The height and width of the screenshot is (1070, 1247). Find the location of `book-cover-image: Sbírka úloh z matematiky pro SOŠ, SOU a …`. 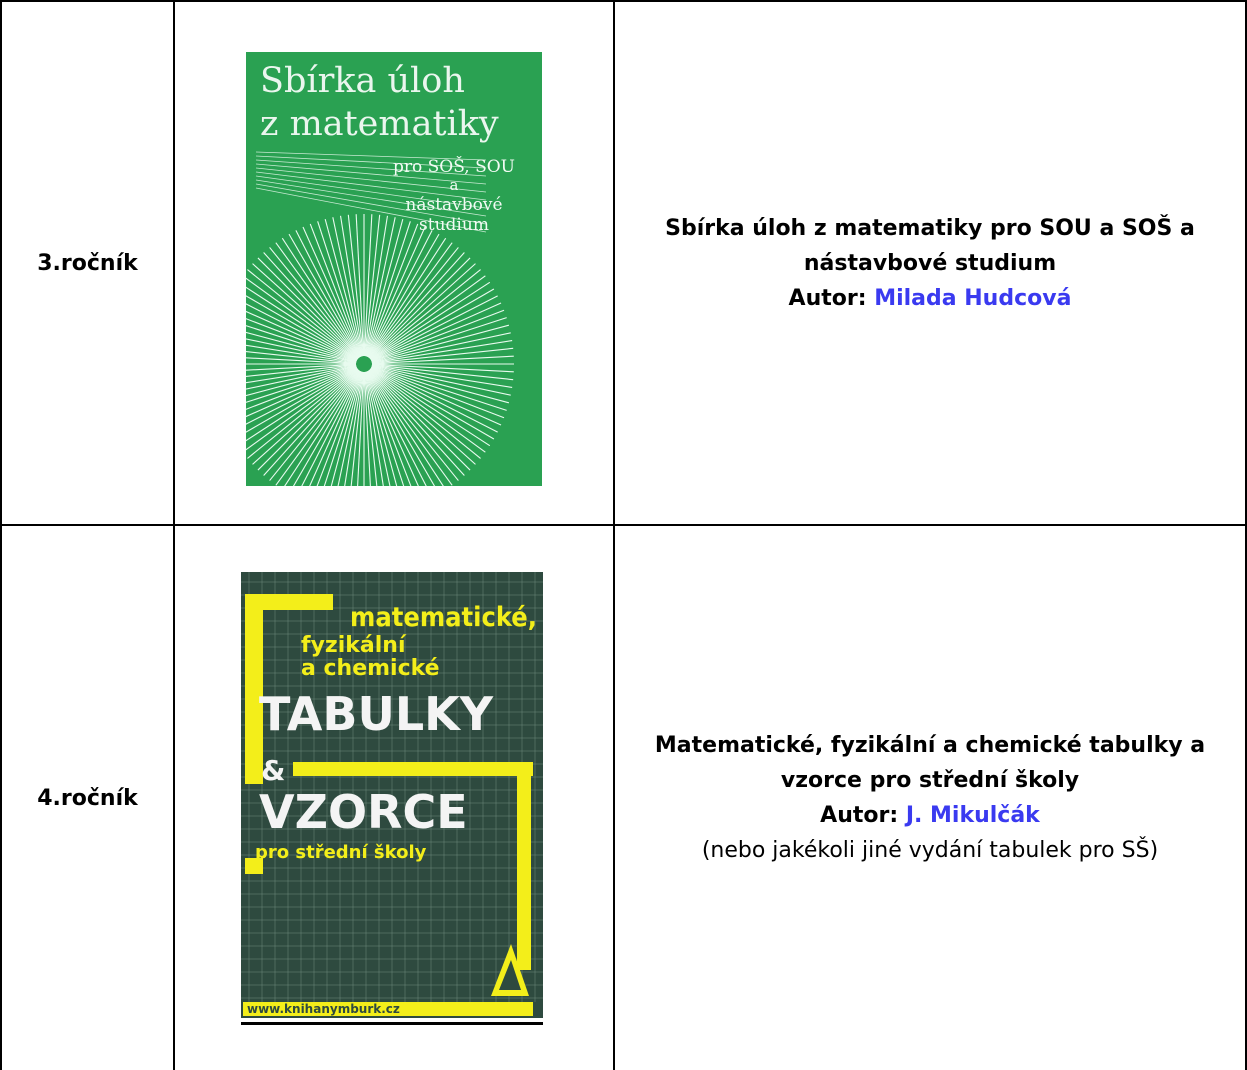

book-cover-image: Sbírka úloh z matematiky pro SOŠ, SOU a … is located at coordinates (394, 269).